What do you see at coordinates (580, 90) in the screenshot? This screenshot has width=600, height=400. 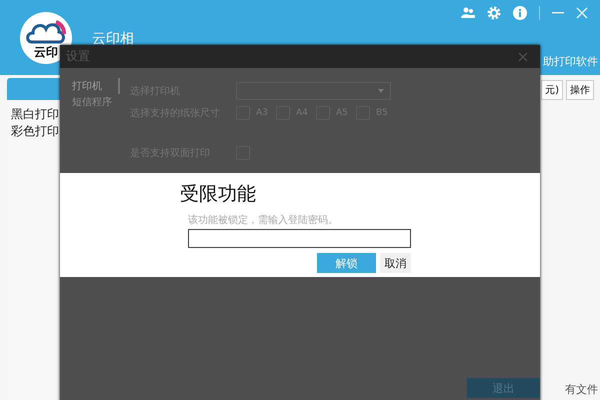 I see `column-header-button: 操作` at bounding box center [580, 90].